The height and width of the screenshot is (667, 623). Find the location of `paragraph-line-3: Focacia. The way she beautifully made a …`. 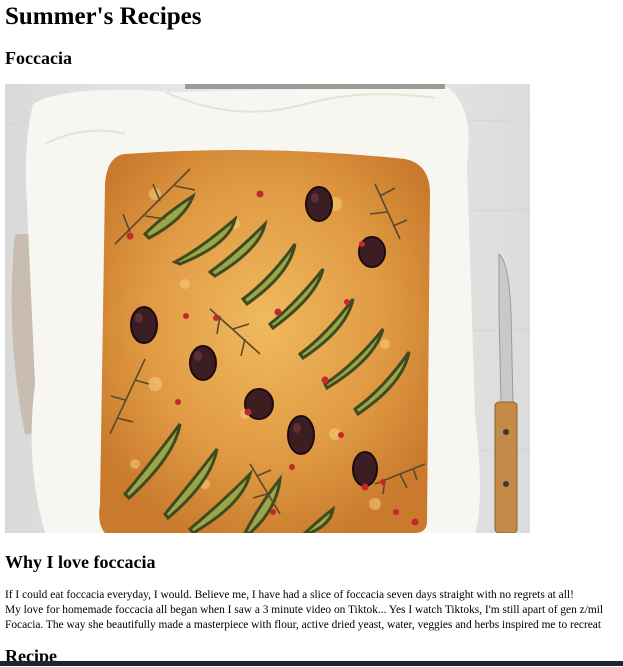

paragraph-line-3: Focacia. The way she beautifully made a … is located at coordinates (303, 625).